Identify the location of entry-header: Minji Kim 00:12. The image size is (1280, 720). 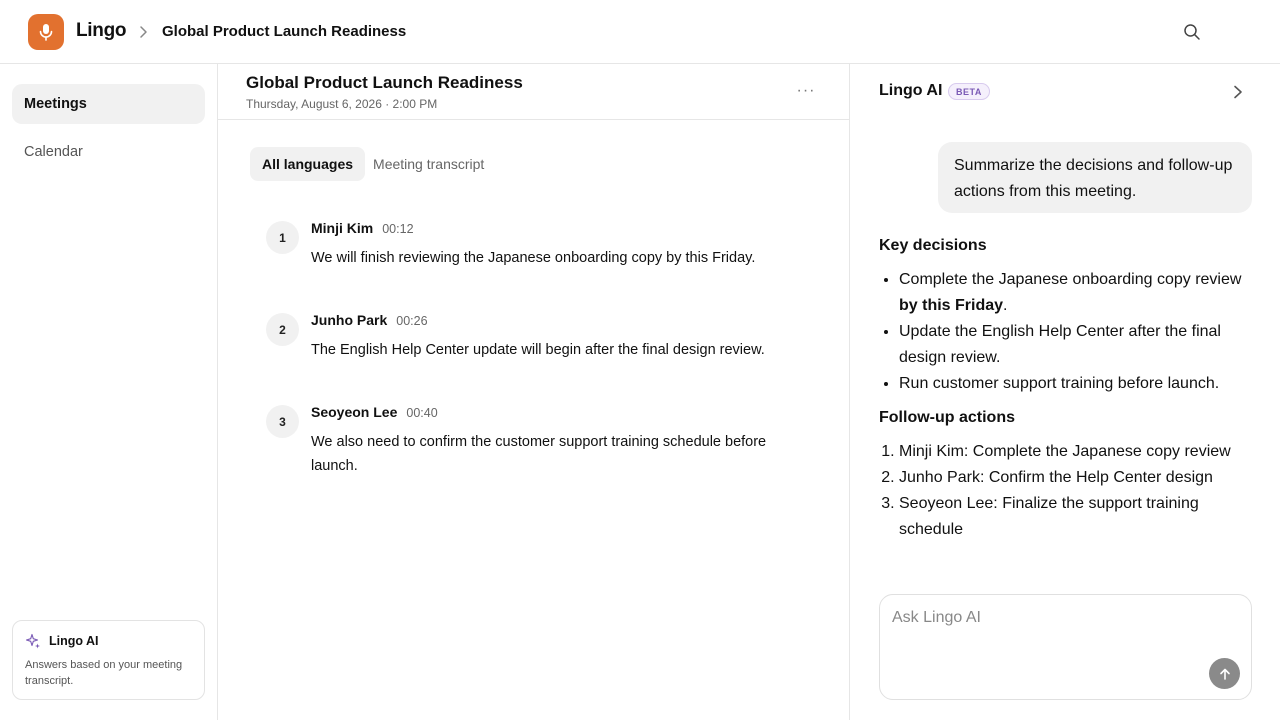
(362, 228).